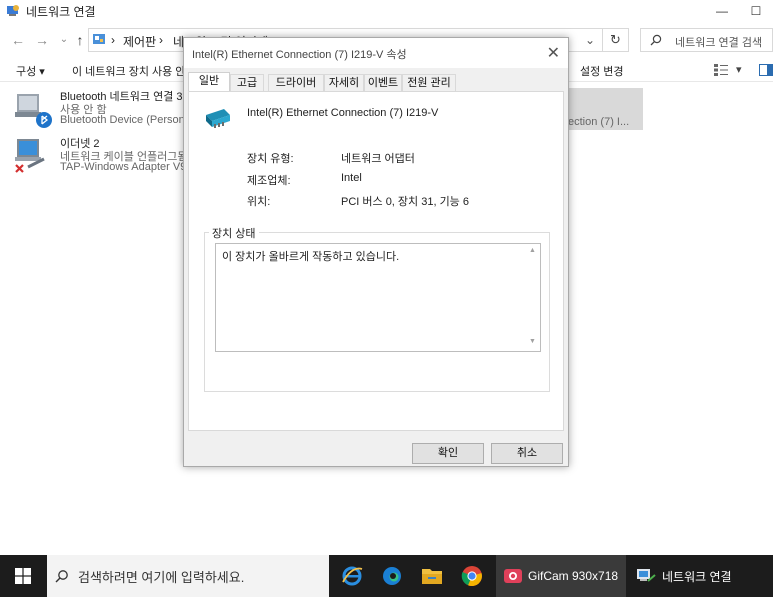 The image size is (773, 597). What do you see at coordinates (64, 40) in the screenshot?
I see `recent-locations-chevron-icon: ⌄` at bounding box center [64, 40].